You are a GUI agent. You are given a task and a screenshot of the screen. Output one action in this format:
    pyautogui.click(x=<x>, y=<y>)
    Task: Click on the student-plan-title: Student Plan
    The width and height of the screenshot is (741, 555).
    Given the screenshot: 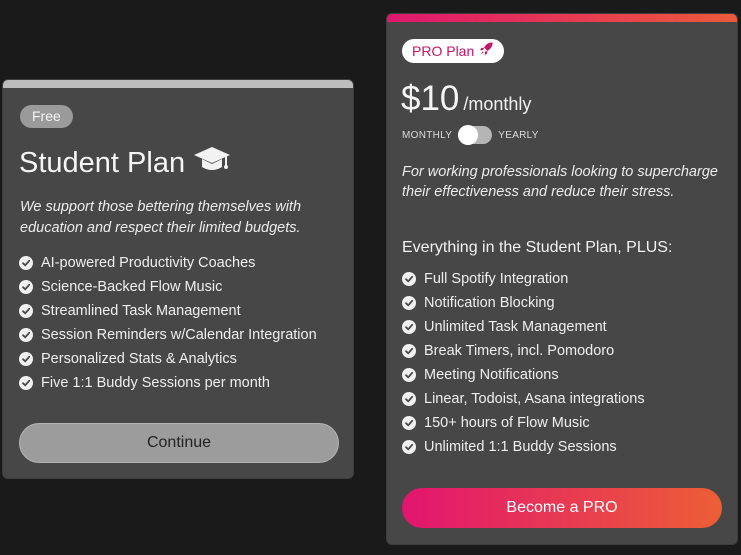 What is the action you would take?
    pyautogui.click(x=125, y=163)
    